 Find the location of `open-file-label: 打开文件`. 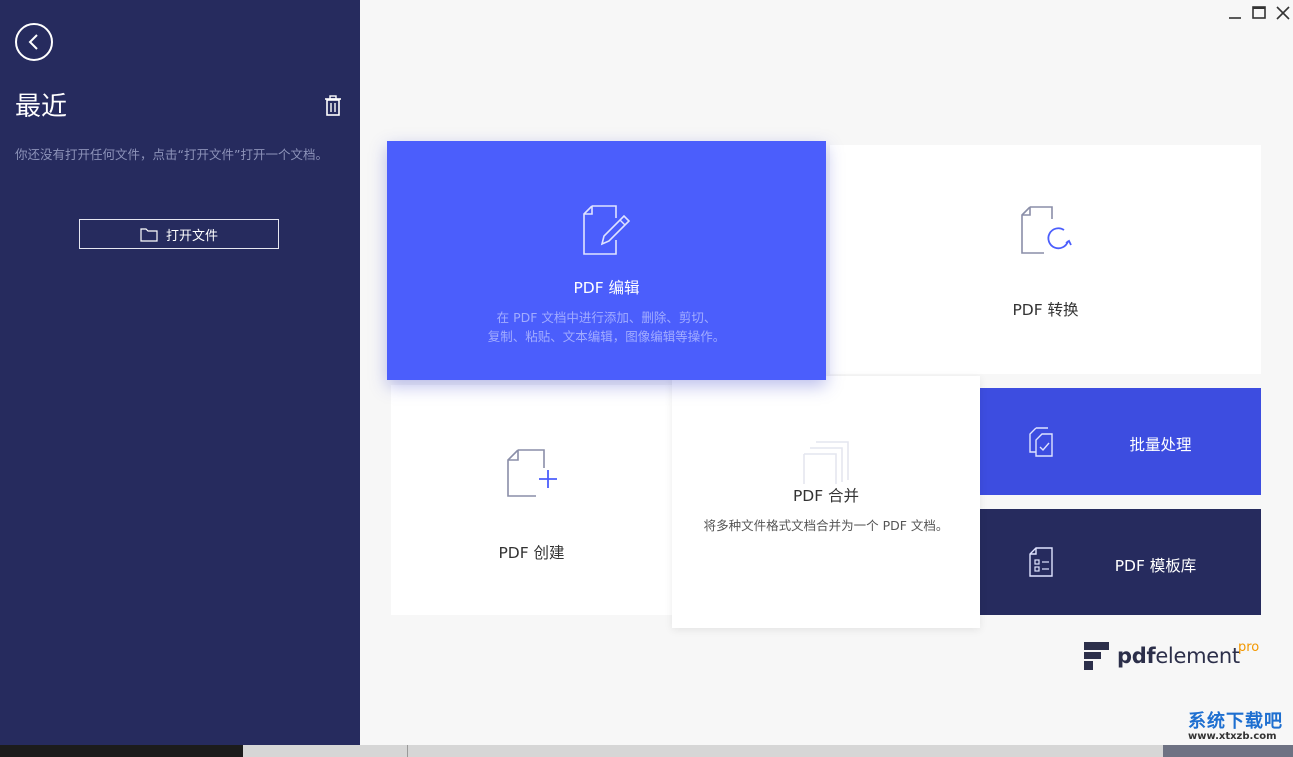

open-file-label: 打开文件 is located at coordinates (191, 236).